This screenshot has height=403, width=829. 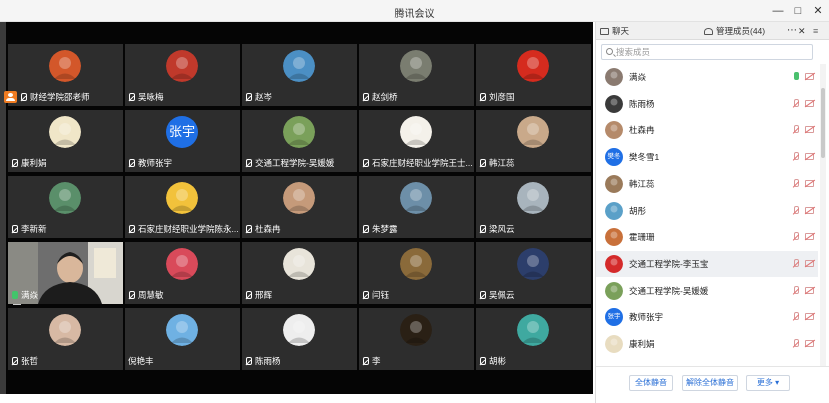 What do you see at coordinates (299, 75) in the screenshot?
I see `participant-tile: 赵岑` at bounding box center [299, 75].